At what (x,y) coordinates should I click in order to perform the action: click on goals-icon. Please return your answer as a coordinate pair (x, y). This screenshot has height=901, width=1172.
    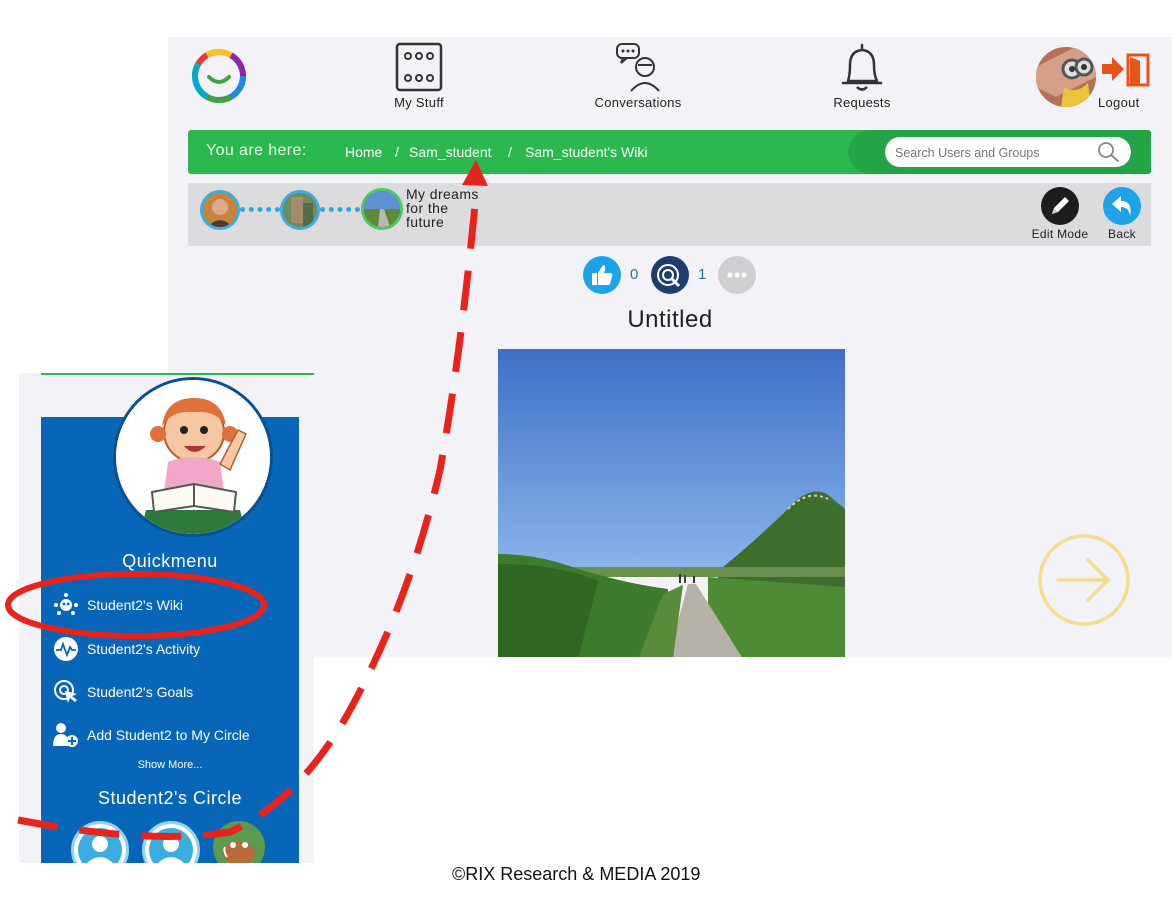
    Looking at the image, I should click on (65, 691).